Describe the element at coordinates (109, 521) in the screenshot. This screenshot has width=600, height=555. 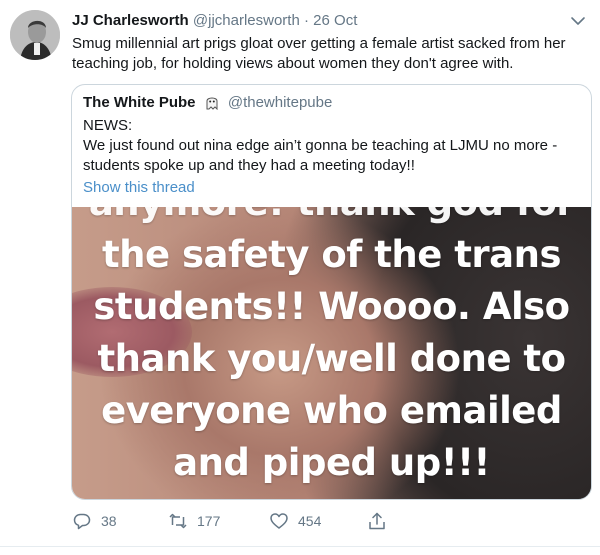
I see `reply-count: 38` at that location.